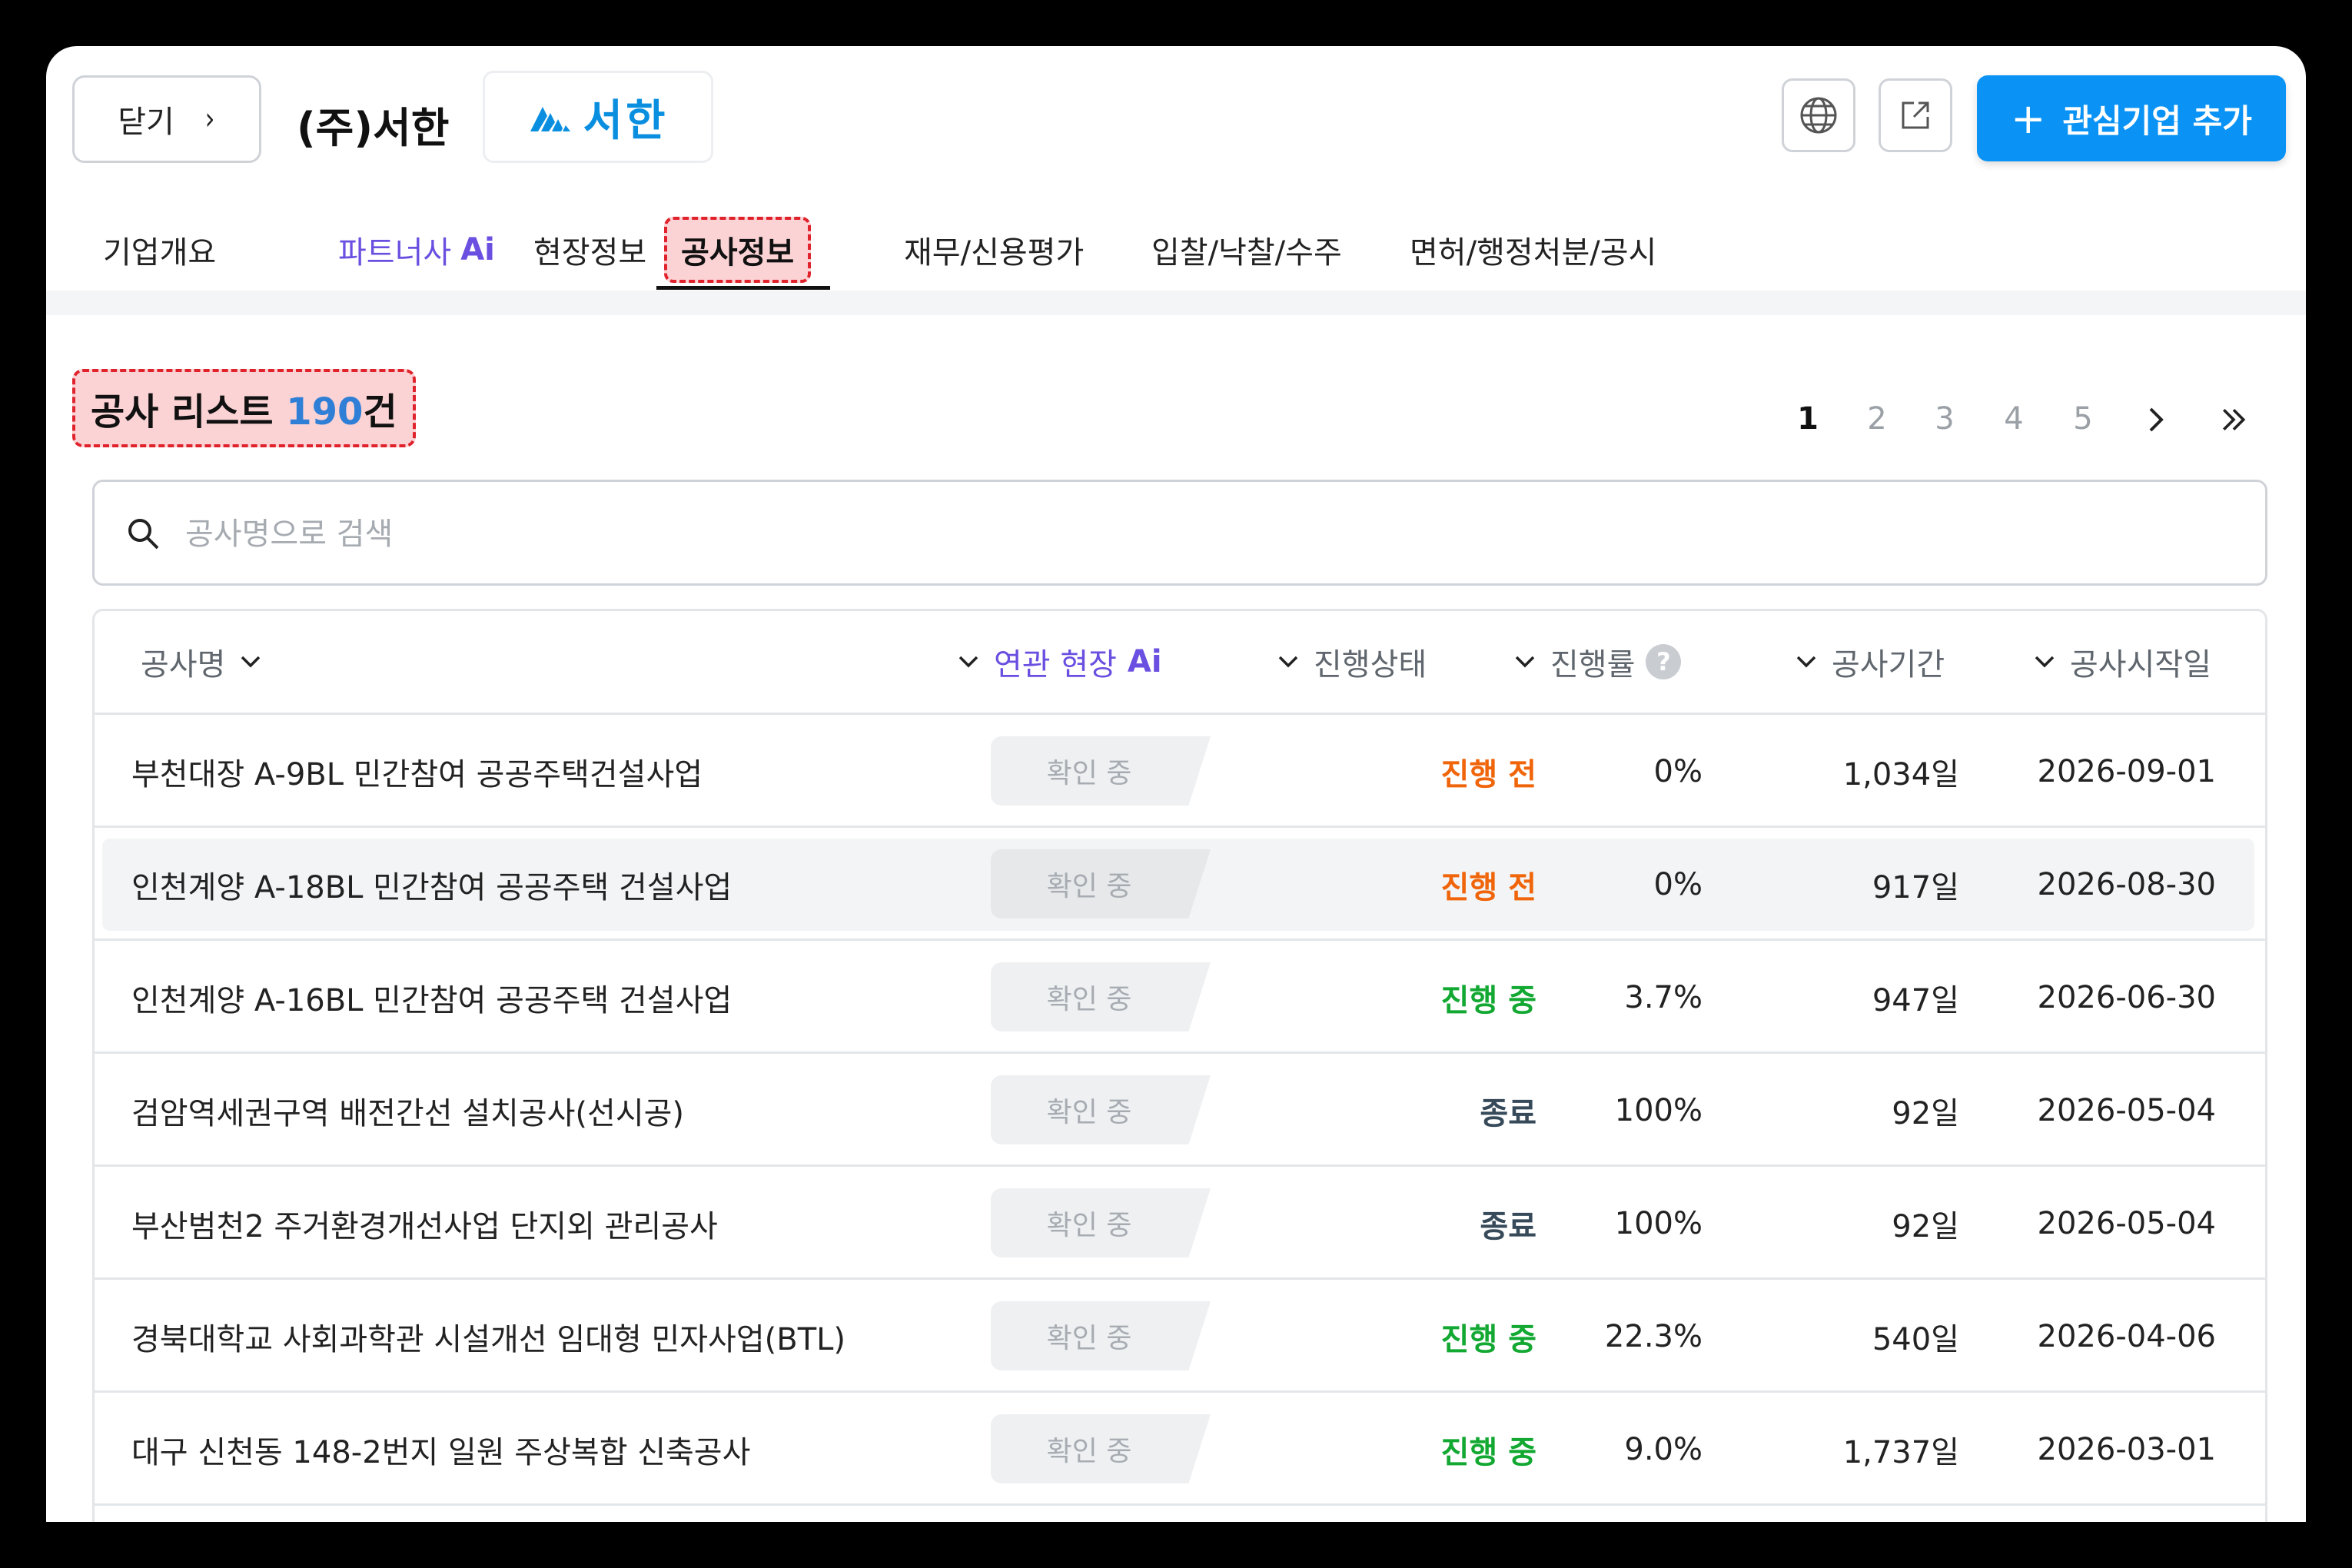  I want to click on add-interest-company-label: 관심기업 추가, so click(2157, 120).